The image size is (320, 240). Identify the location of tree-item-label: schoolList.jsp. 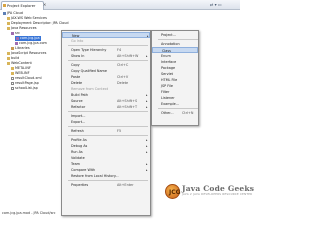
(26, 88).